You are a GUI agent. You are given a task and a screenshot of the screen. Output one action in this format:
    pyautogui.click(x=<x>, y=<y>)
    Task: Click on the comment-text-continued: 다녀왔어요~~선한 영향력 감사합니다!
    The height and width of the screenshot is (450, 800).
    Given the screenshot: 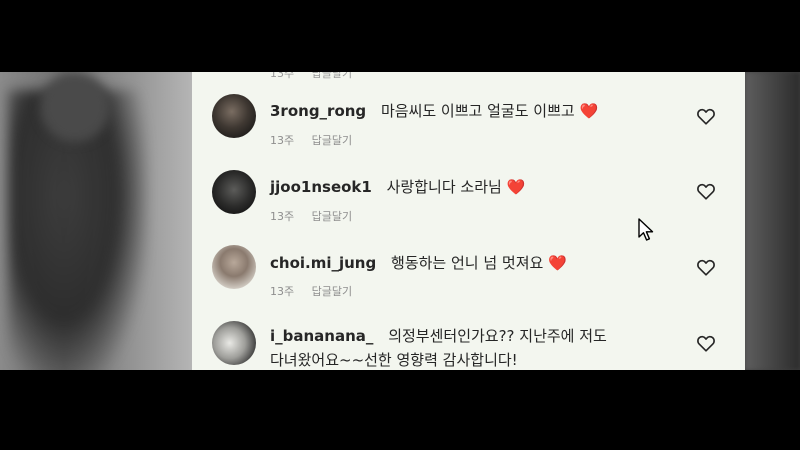 What is the action you would take?
    pyautogui.click(x=394, y=360)
    